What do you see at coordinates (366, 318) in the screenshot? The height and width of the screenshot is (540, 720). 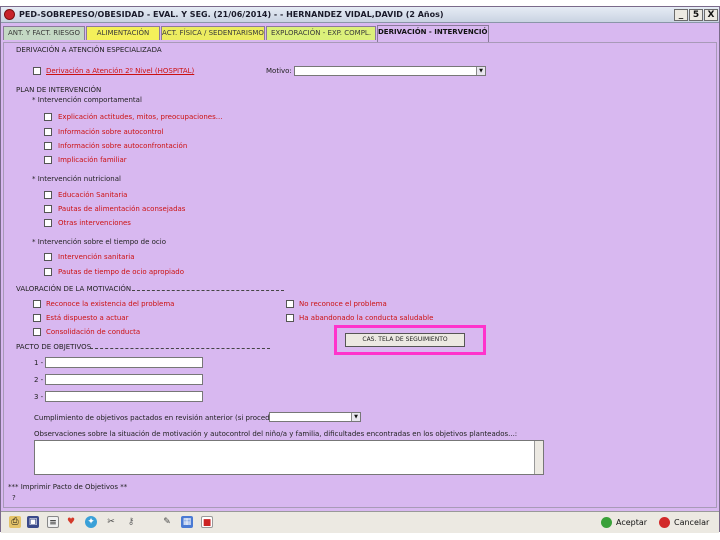 I see `motivacion-right-label-2: Ha abandonado la conducta saludable` at bounding box center [366, 318].